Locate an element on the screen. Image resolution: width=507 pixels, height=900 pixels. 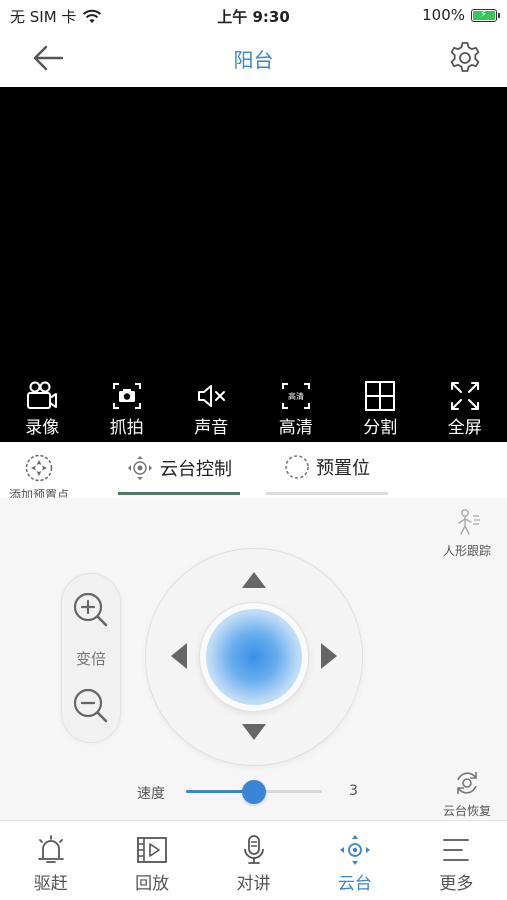
snapshot-button: 抓拍 is located at coordinates (127, 408).